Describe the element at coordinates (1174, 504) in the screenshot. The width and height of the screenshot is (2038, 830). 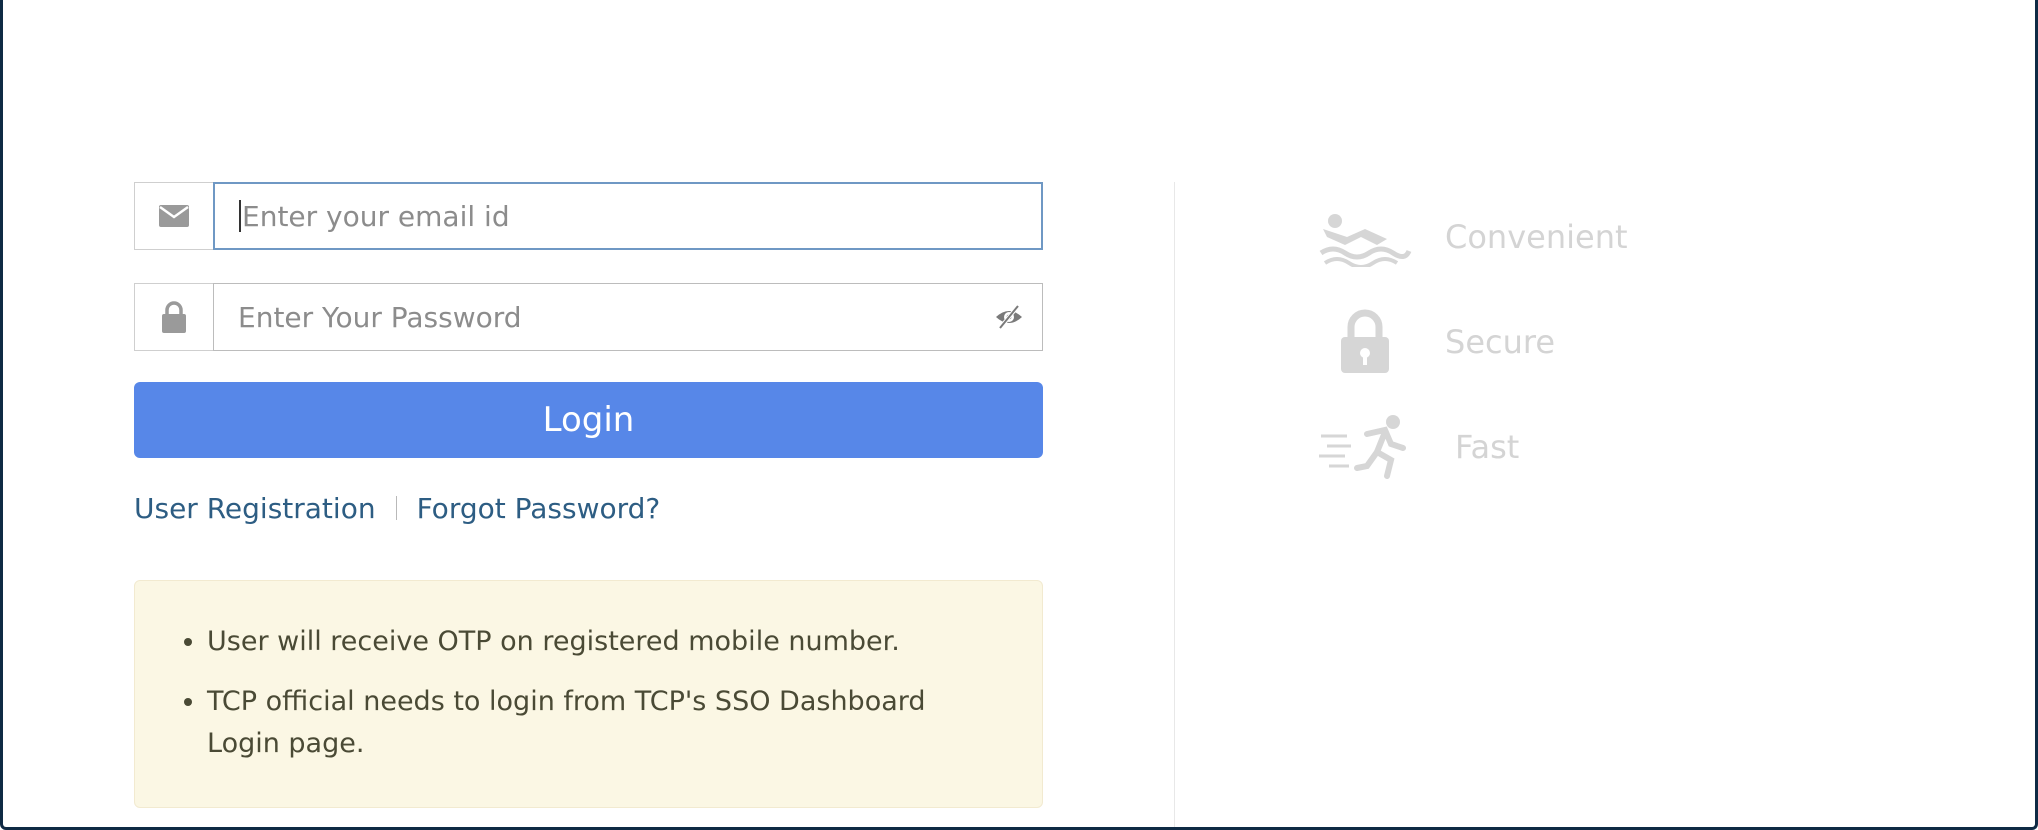
I see `vertical-divider` at that location.